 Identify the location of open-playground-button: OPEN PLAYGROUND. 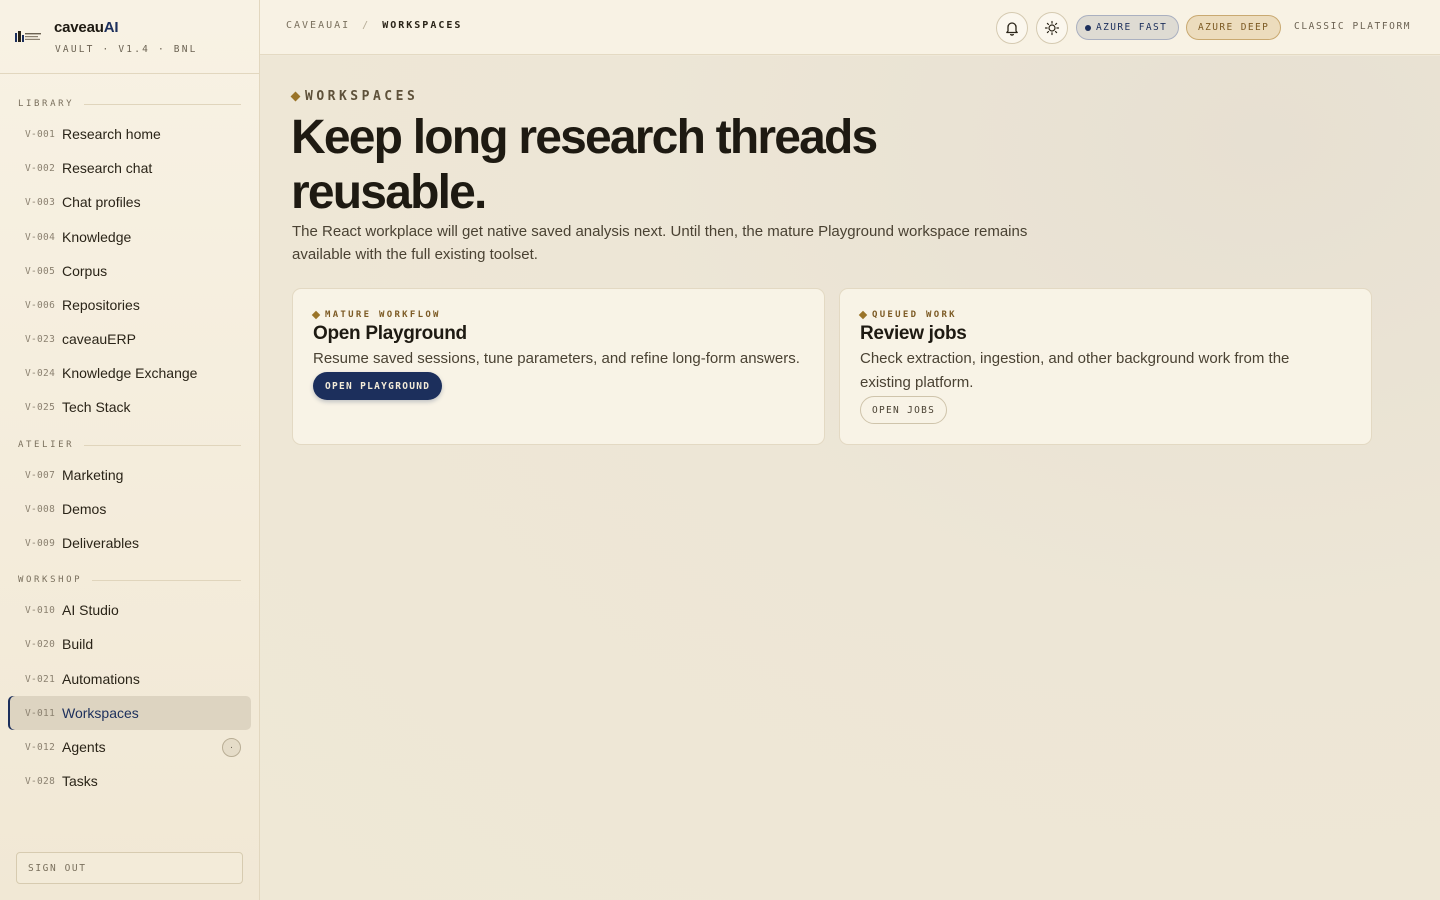
(378, 386).